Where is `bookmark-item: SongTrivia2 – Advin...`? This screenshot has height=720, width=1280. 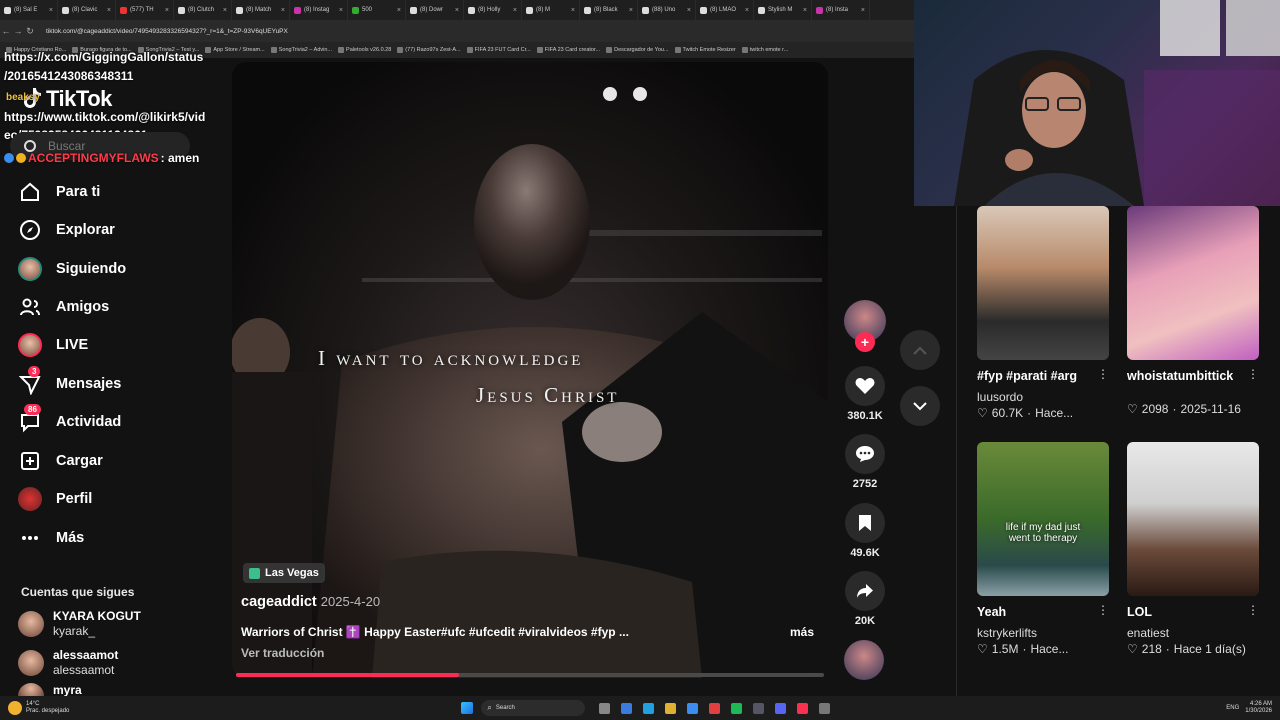
bookmark-item: SongTrivia2 – Advin... is located at coordinates (301, 50).